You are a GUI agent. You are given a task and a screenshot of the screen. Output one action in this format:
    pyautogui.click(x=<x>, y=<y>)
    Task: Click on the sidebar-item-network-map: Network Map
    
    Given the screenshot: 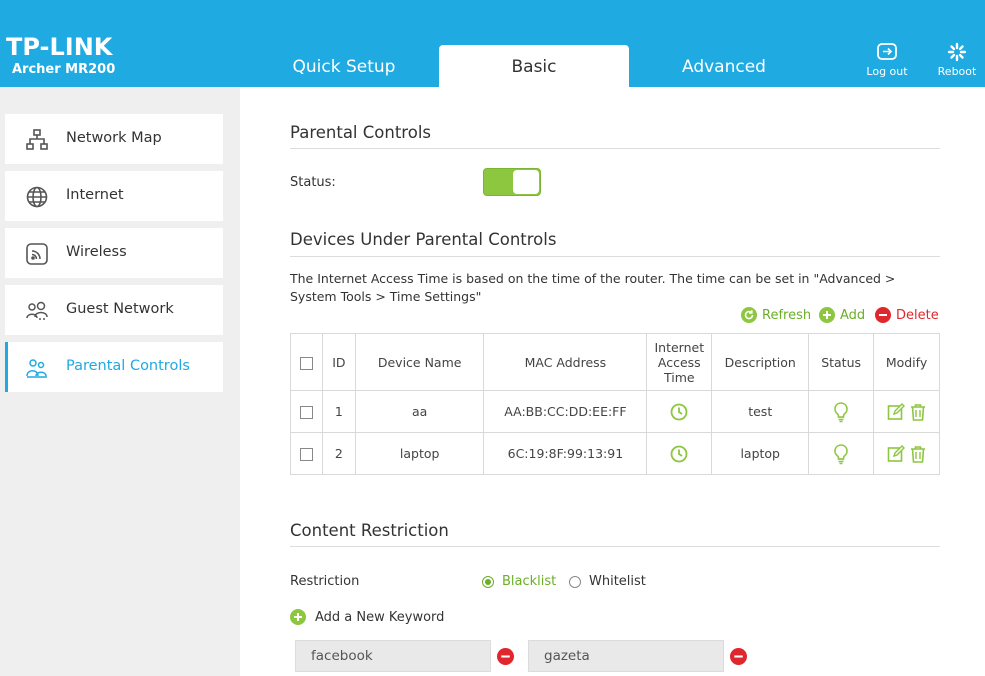 What is the action you would take?
    pyautogui.click(x=114, y=139)
    